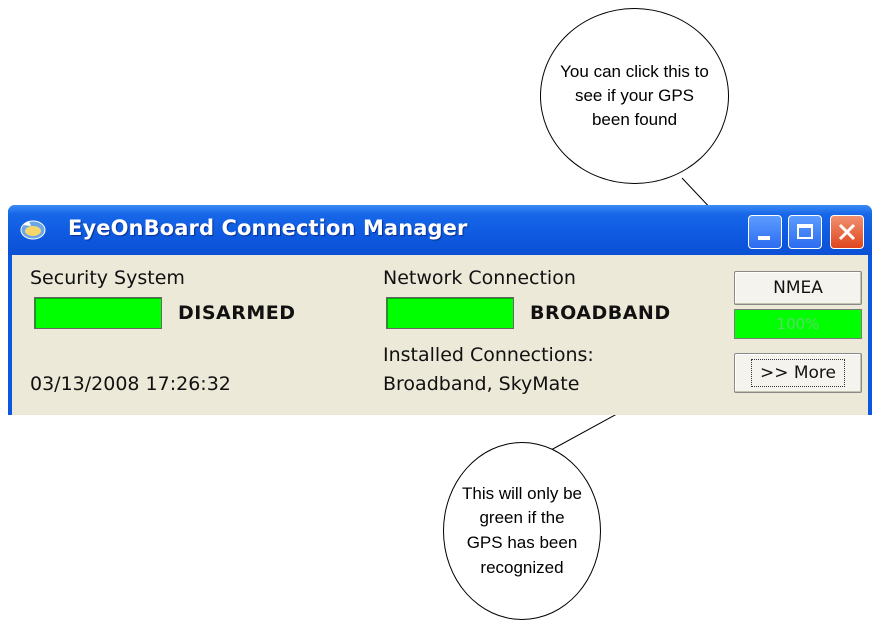  I want to click on more-button-label: >> More, so click(798, 373).